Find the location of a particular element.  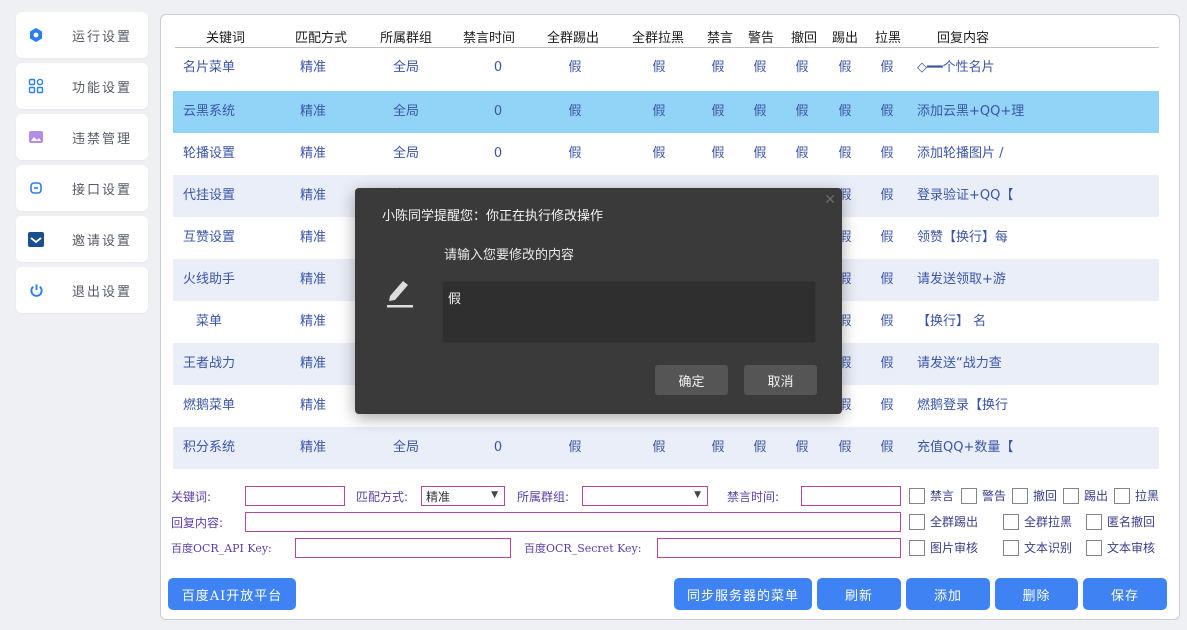

cell-reply: 登录验证+QQ【 is located at coordinates (965, 195).